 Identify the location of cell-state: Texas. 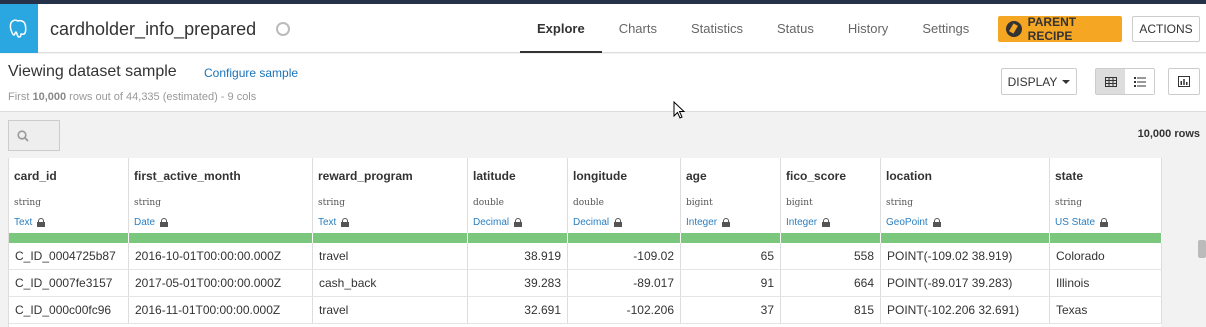
(1106, 310).